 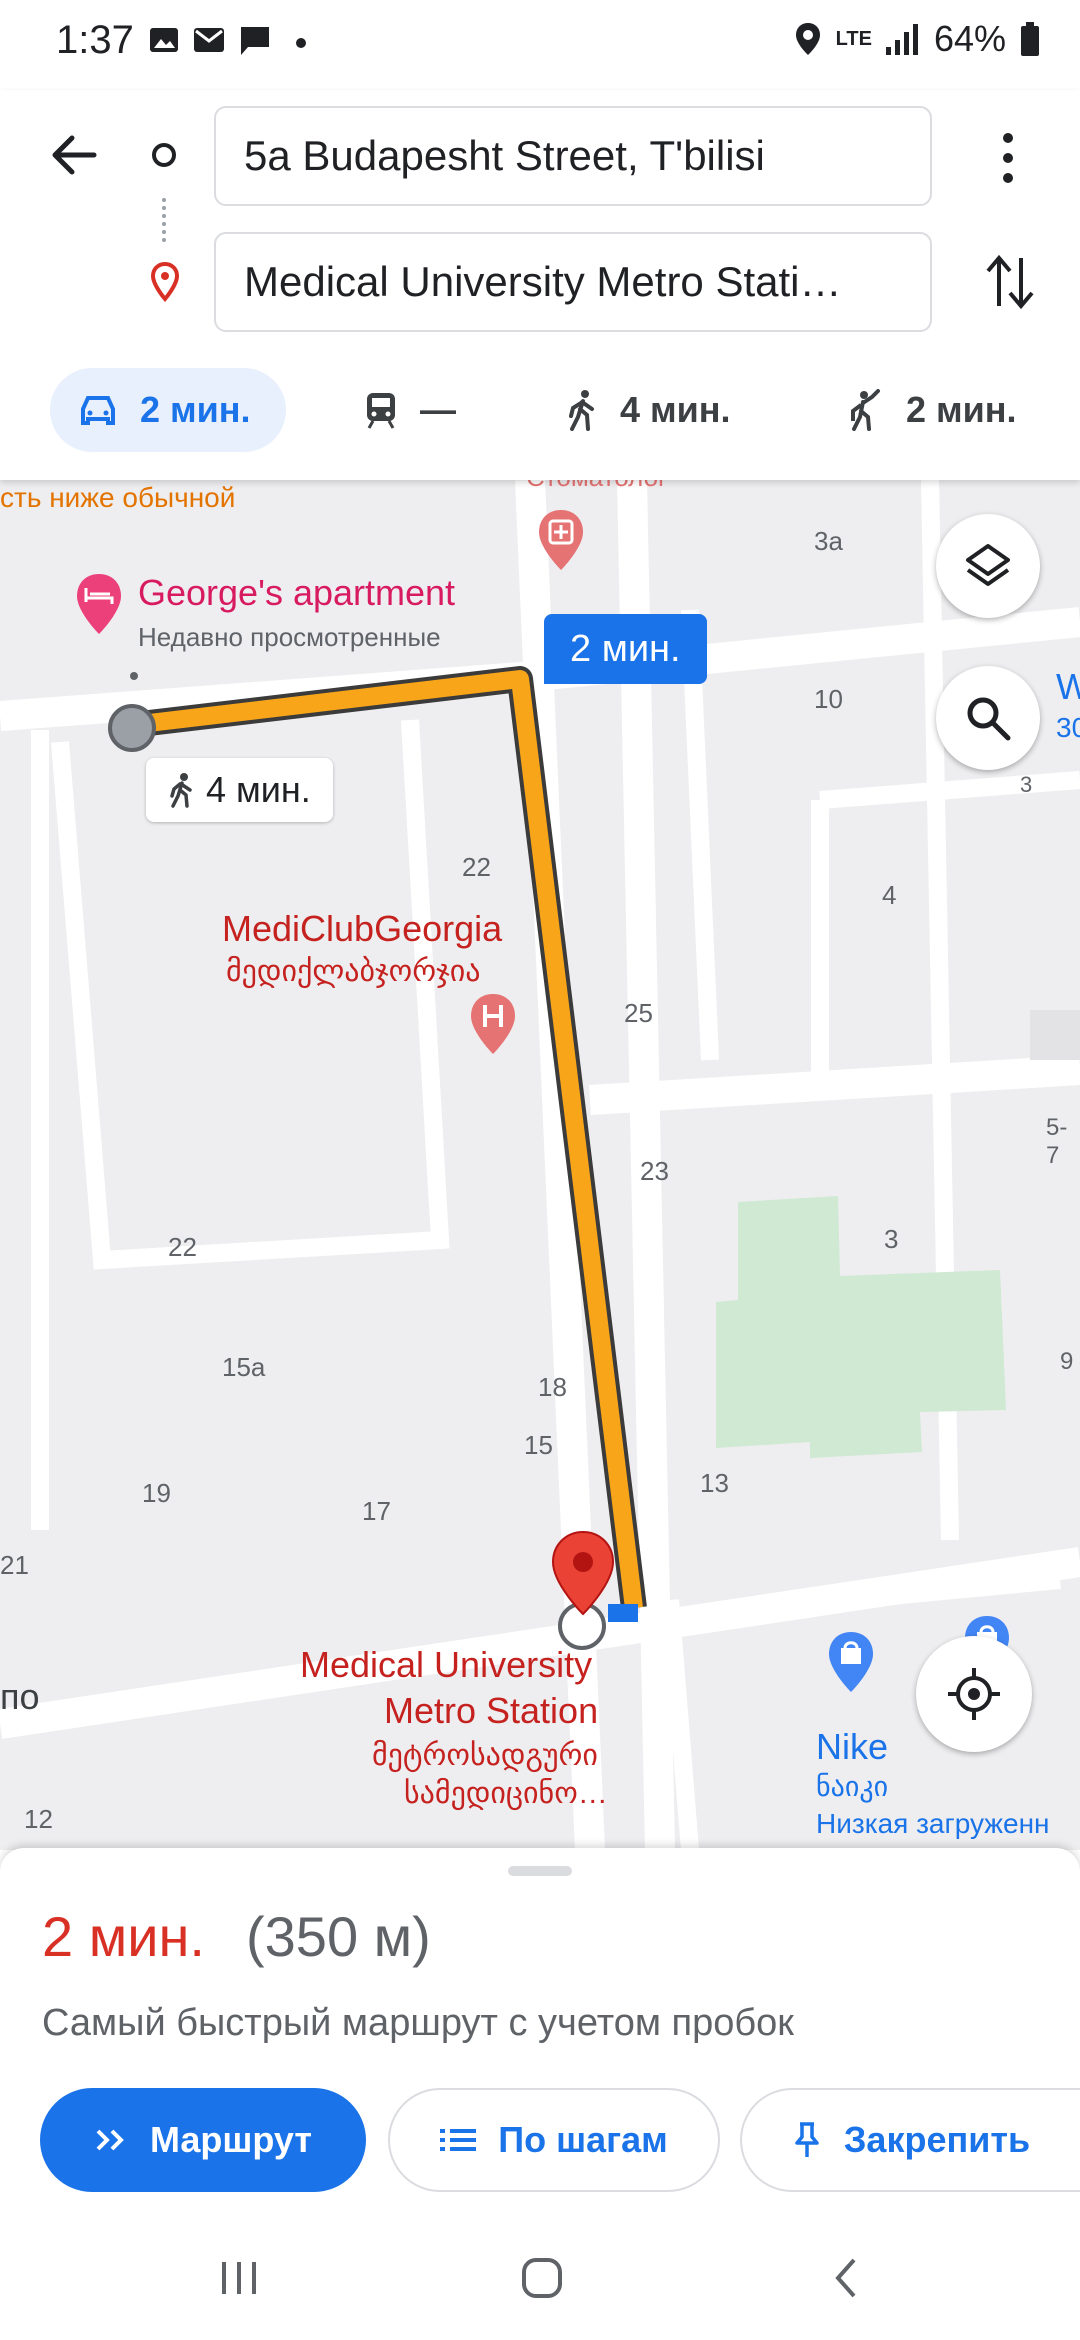 I want to click on destination-pin-icon, so click(x=165, y=282).